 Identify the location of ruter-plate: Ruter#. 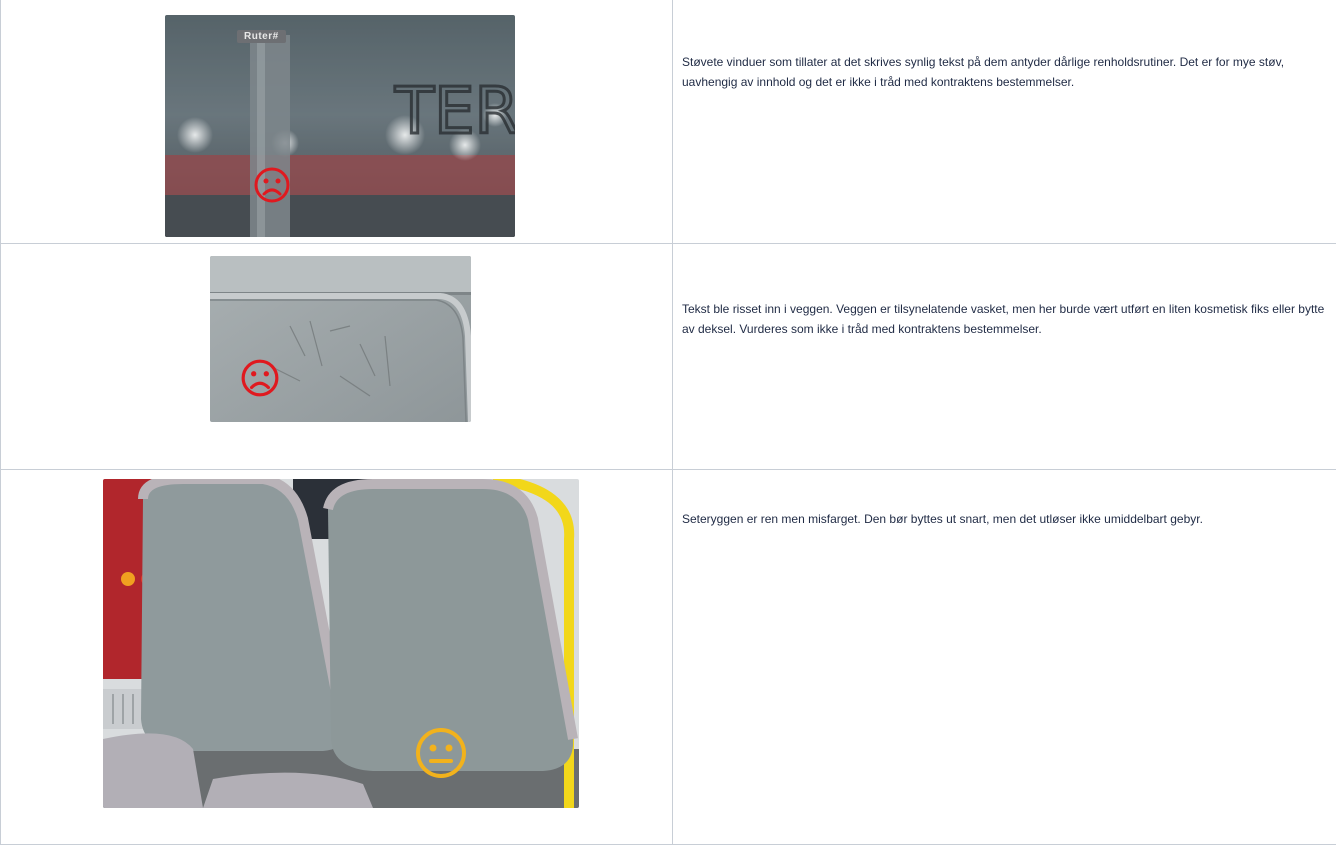
(261, 36).